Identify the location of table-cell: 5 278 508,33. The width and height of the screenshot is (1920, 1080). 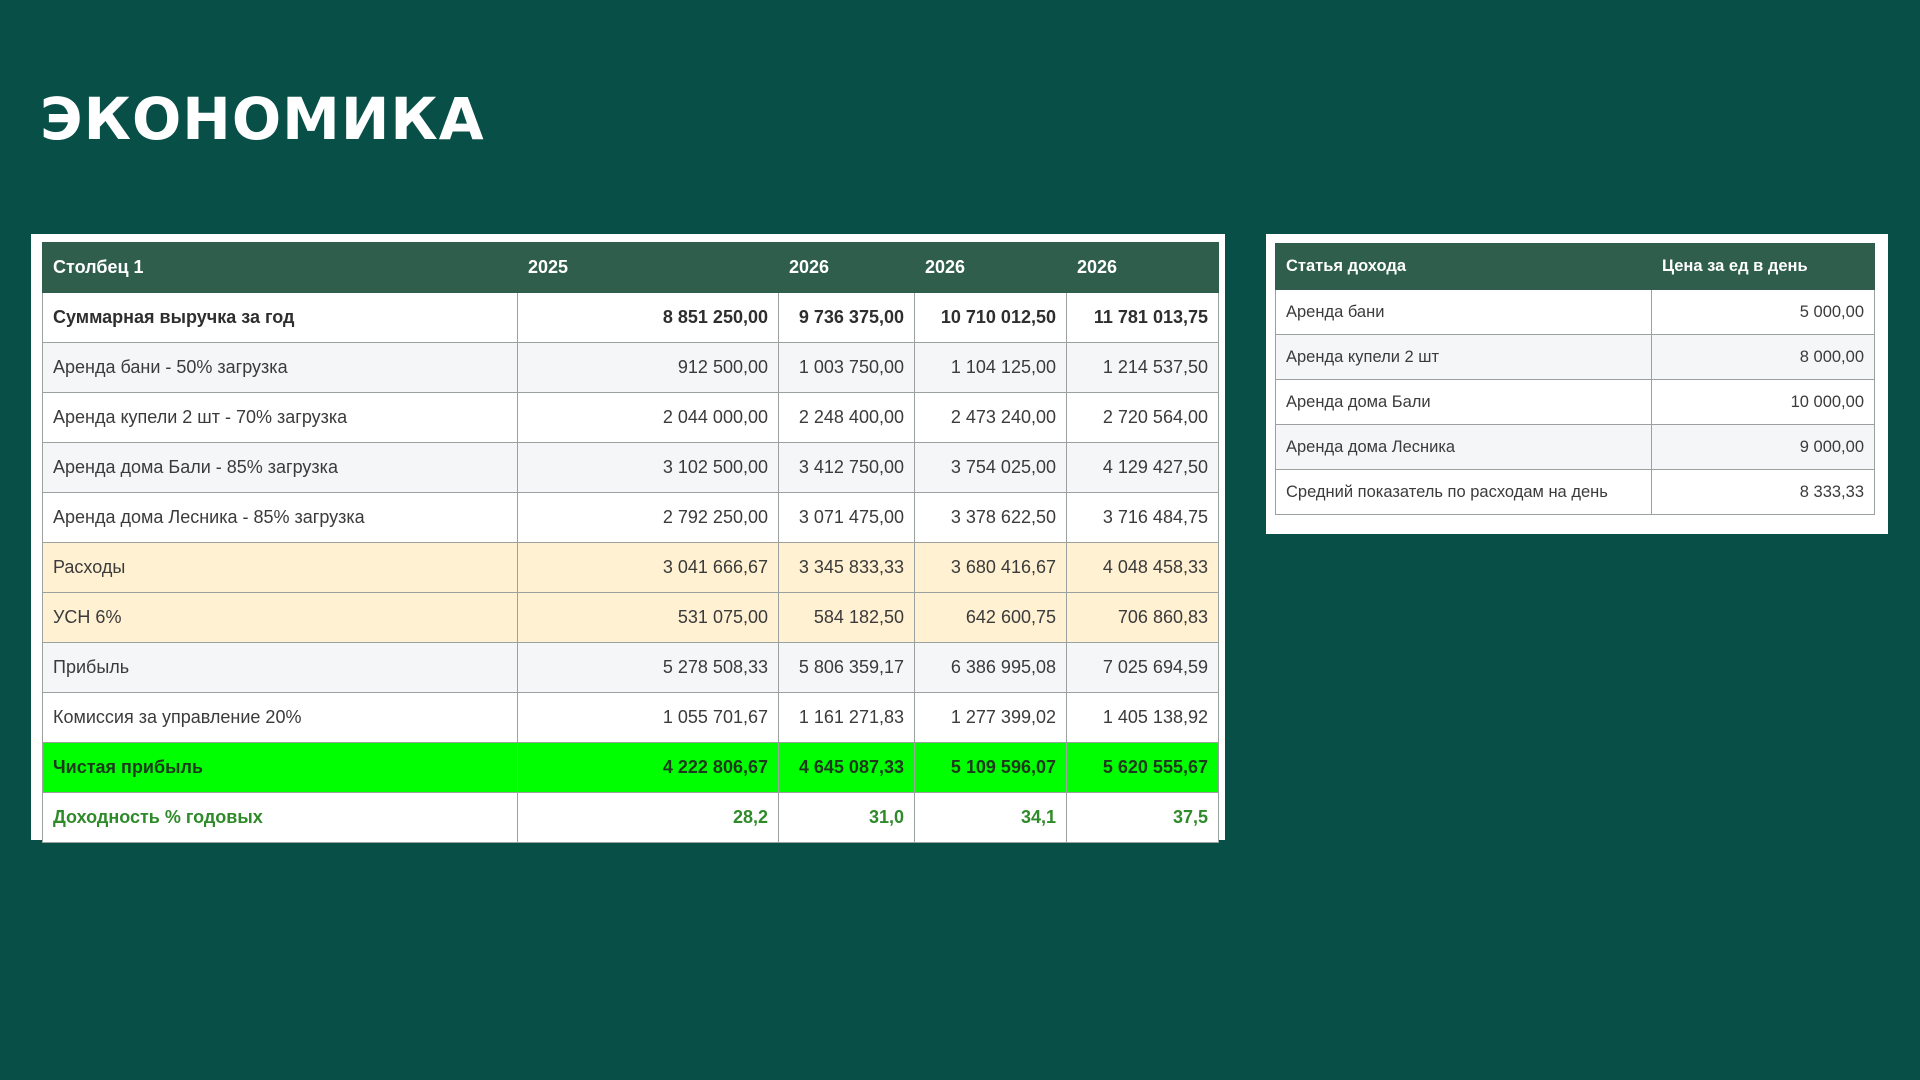
(648, 667).